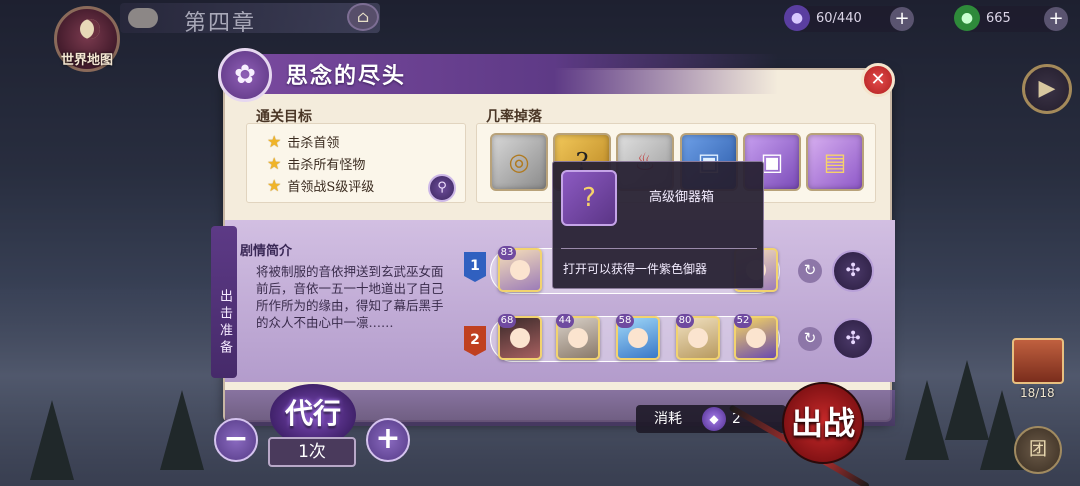 The height and width of the screenshot is (486, 1080). I want to click on world-map-button: 世界地图, so click(87, 39).